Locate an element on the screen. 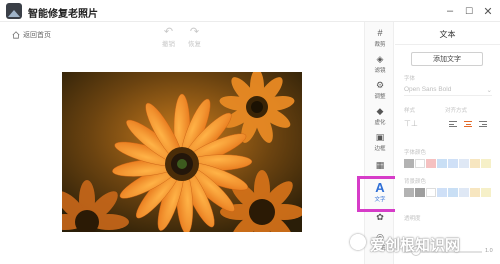 This screenshot has width=500, height=264. tool-blur: ◆ 虚化 is located at coordinates (380, 116).